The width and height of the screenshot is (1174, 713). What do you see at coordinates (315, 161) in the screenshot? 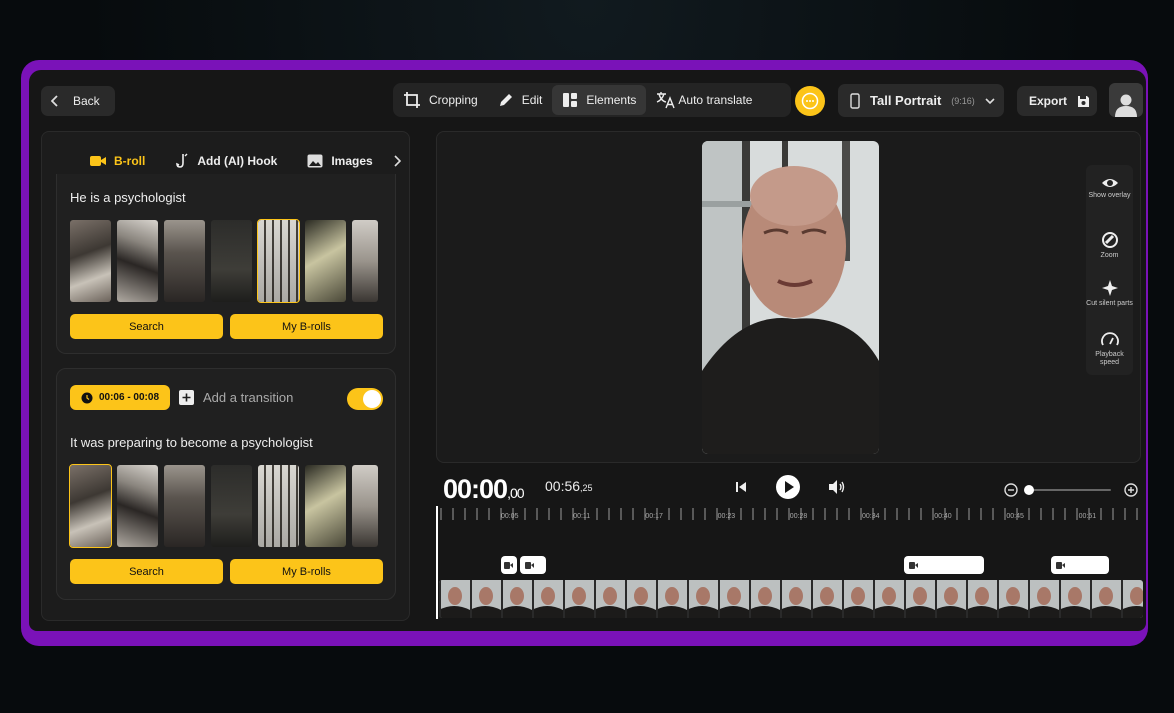
I see `image-icon` at bounding box center [315, 161].